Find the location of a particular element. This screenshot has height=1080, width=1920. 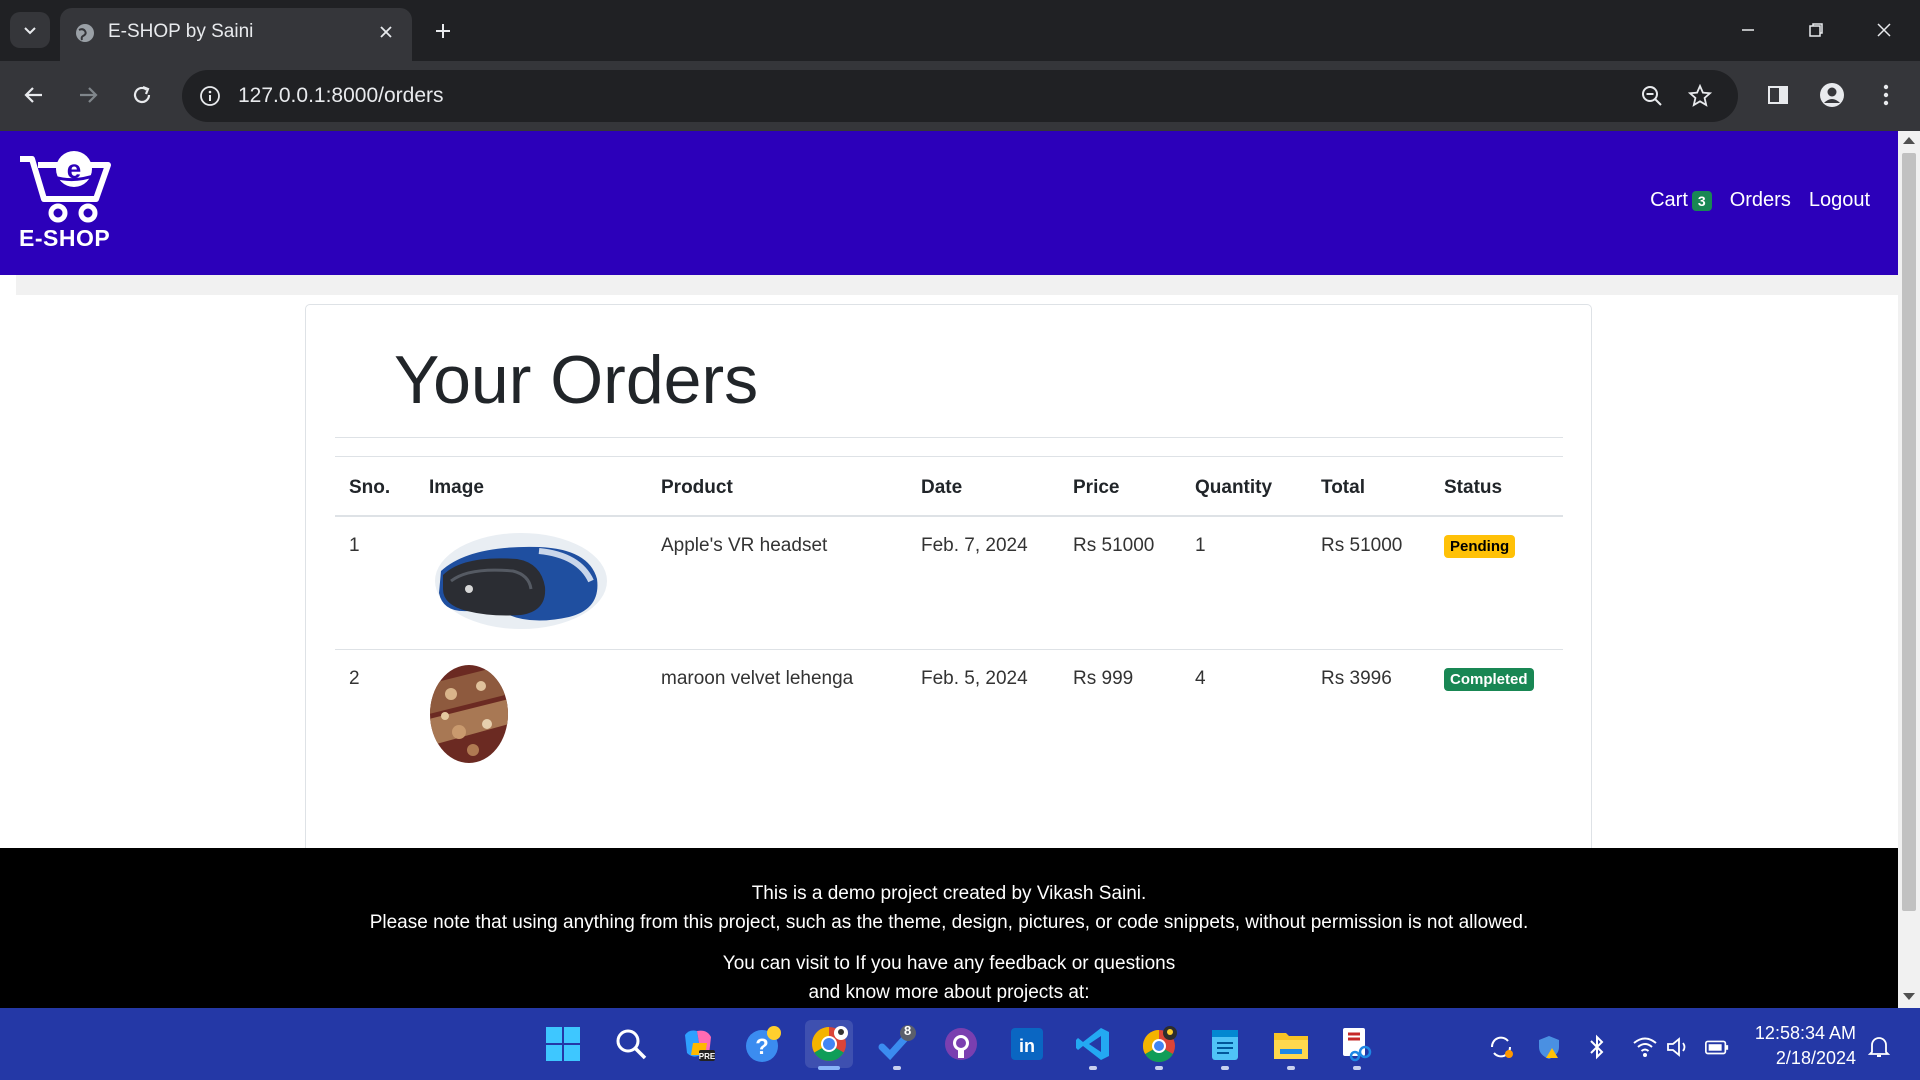

star-icon is located at coordinates (1700, 95).